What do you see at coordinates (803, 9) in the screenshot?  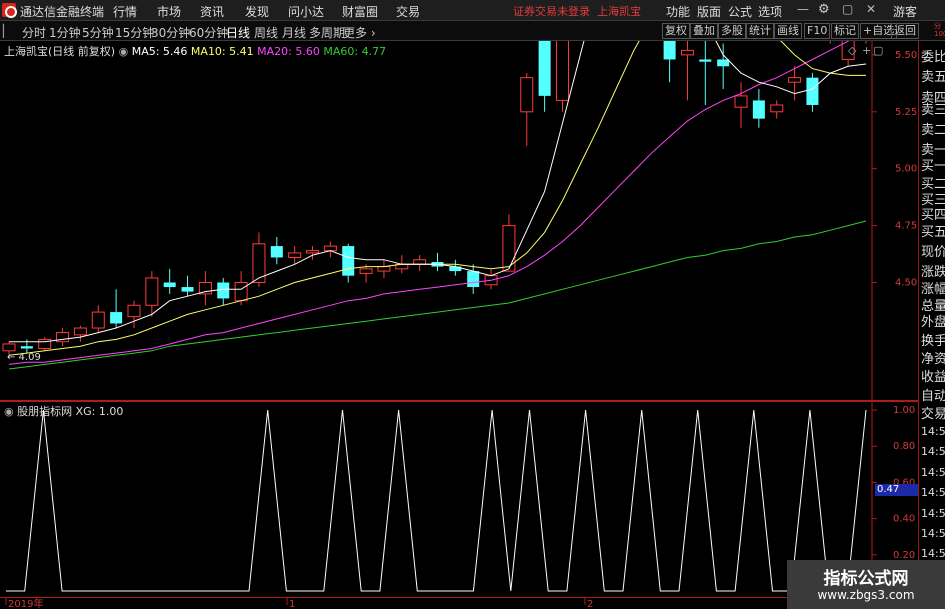 I see `minimize-icon: —` at bounding box center [803, 9].